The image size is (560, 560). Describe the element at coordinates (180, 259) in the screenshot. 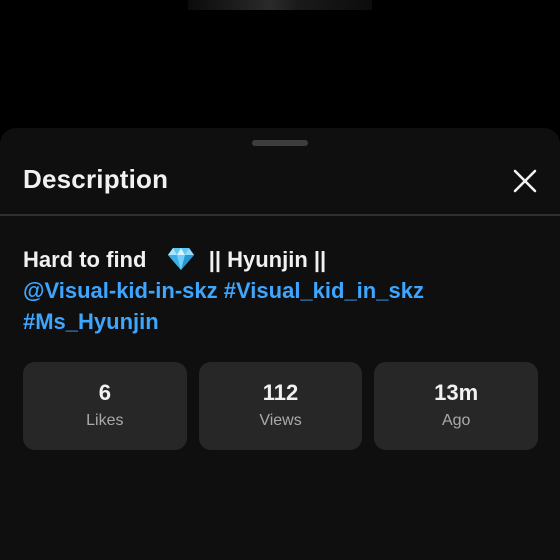

I see `gem-icon` at that location.